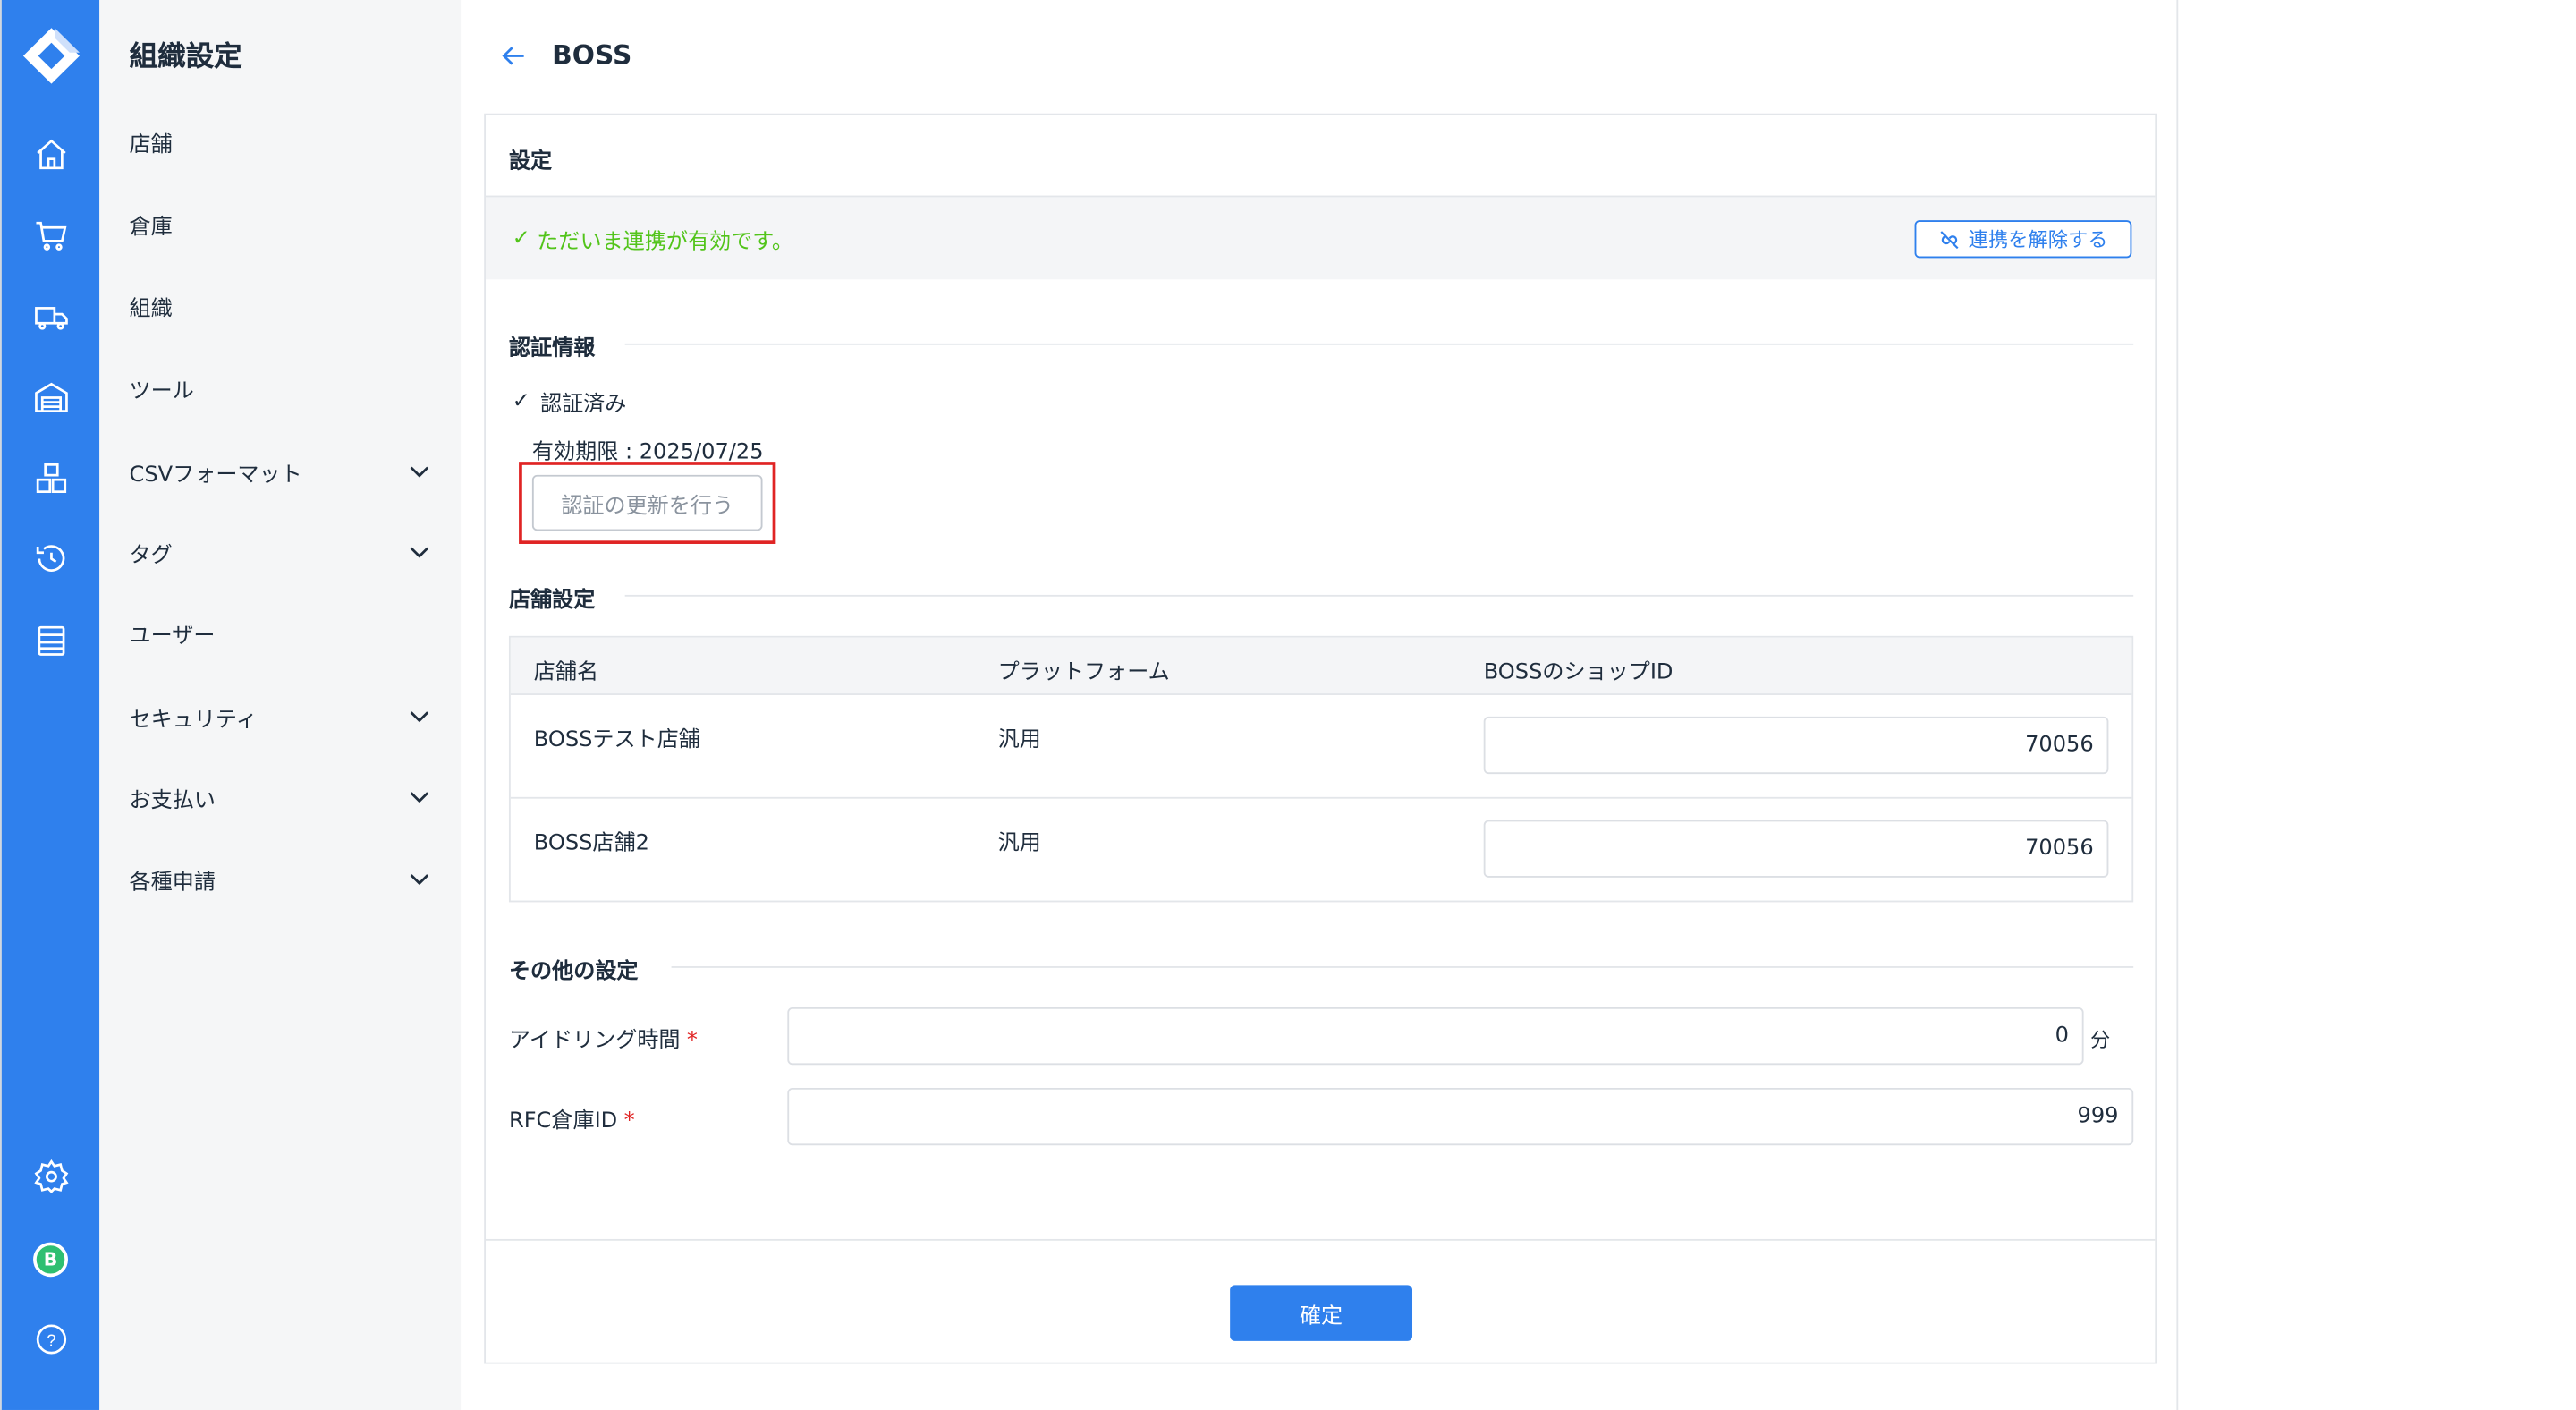  I want to click on home-icon, so click(51, 154).